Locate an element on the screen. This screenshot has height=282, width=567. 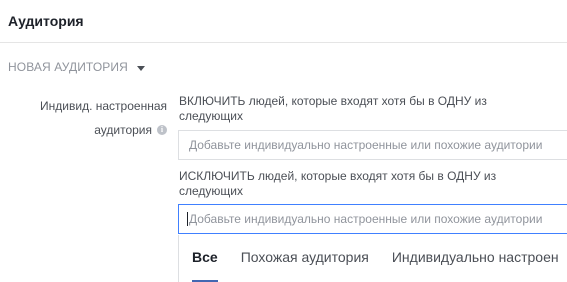
custom-audience-label-line2-row: аудитория i is located at coordinates (103, 130).